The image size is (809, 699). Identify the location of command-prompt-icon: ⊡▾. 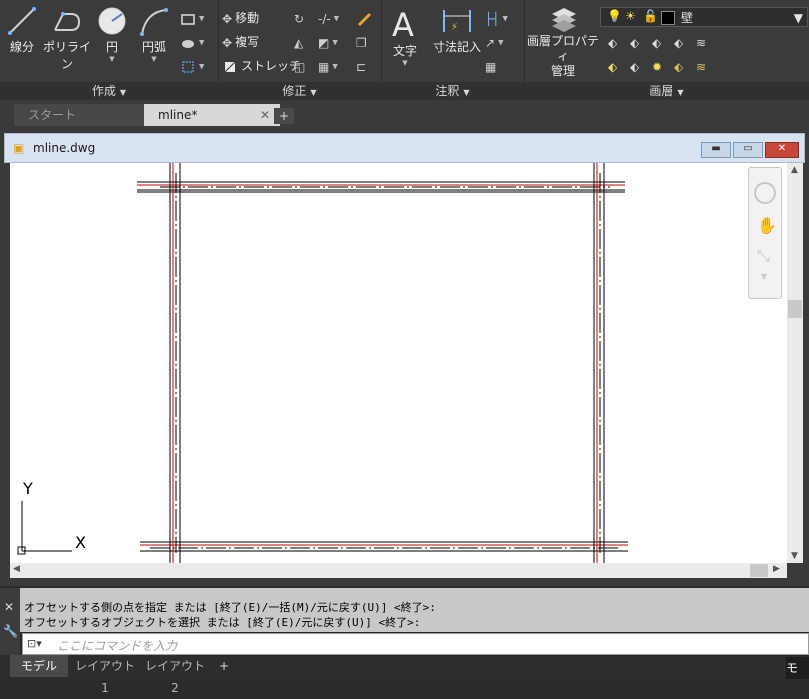
(34, 643).